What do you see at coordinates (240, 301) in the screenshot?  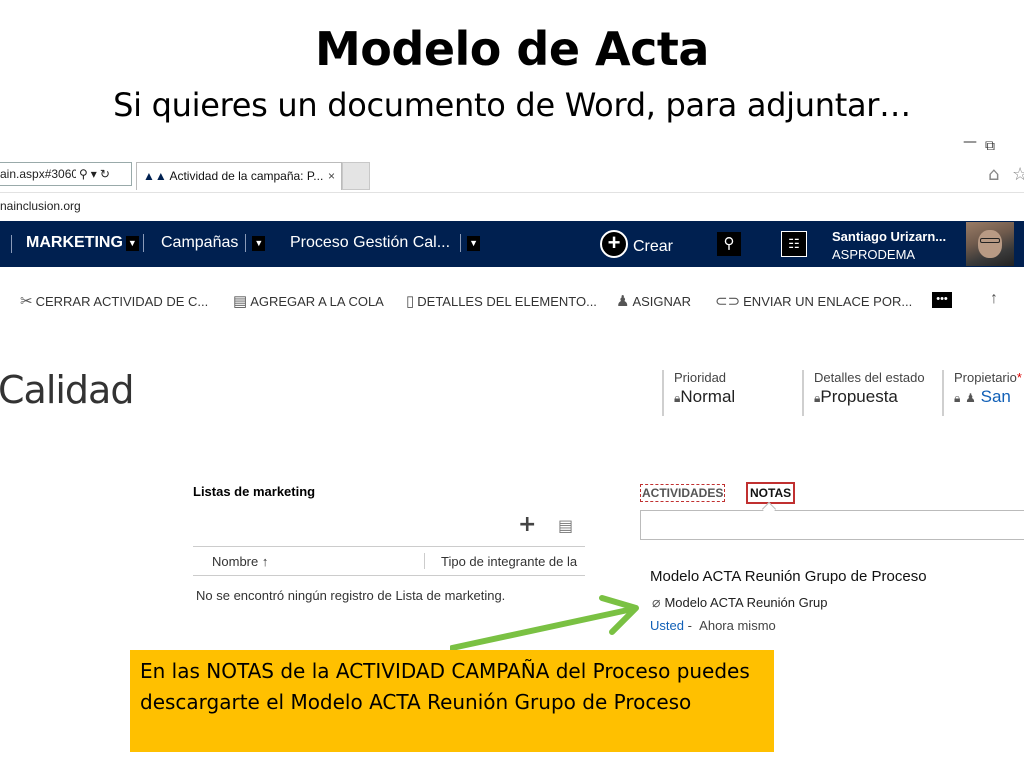 I see `queue-icon: ▤` at bounding box center [240, 301].